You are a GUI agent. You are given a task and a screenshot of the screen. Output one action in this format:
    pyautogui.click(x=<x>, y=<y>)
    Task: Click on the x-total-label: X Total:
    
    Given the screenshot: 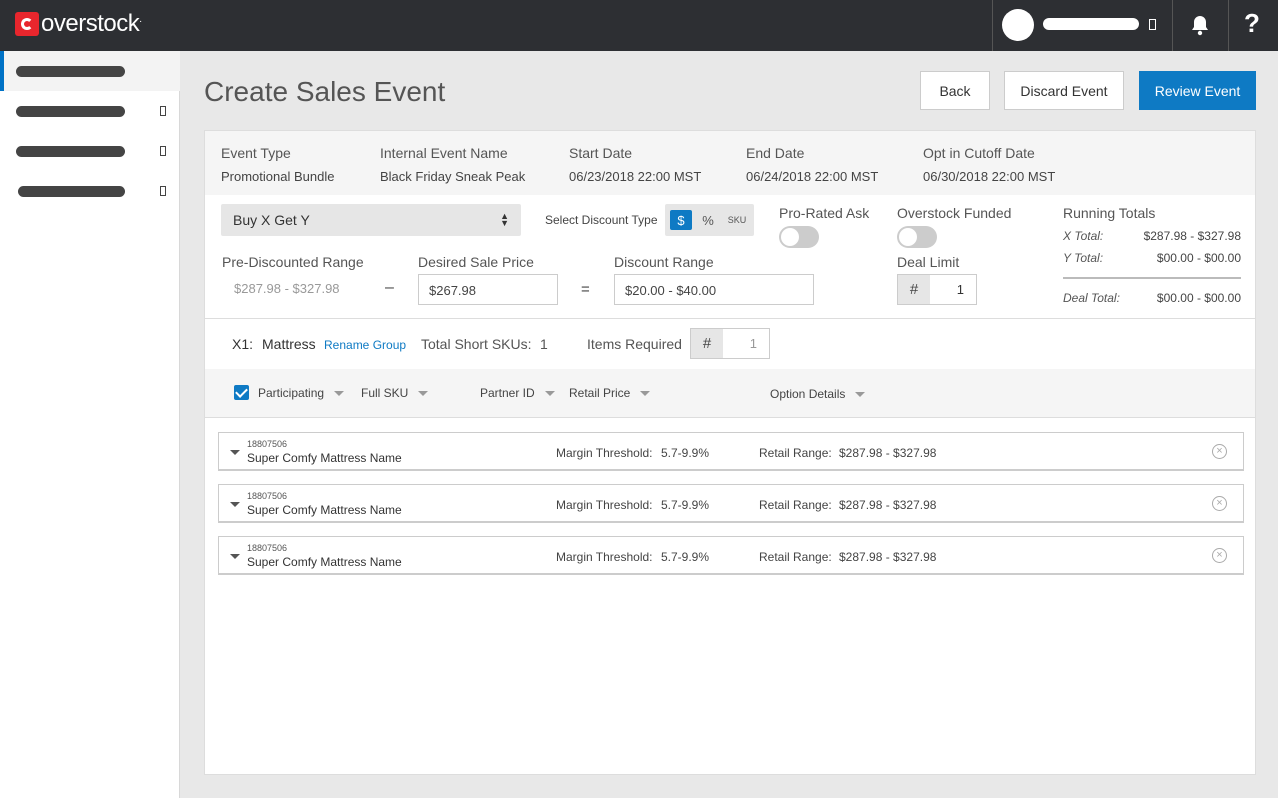 What is the action you would take?
    pyautogui.click(x=1083, y=236)
    